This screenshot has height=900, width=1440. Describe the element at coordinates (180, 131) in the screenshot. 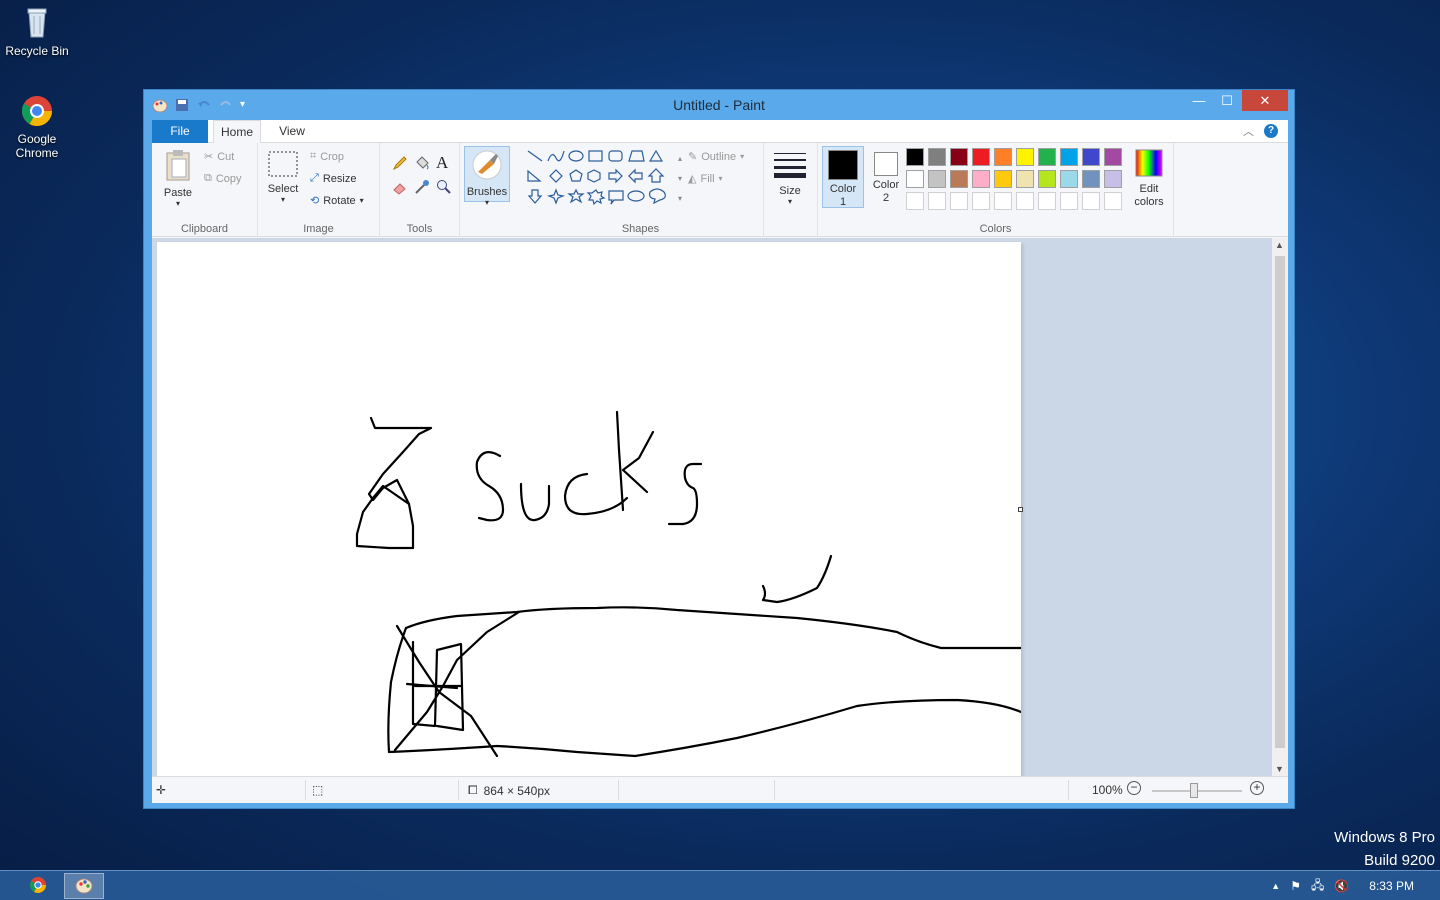

I see `tab-file: File` at that location.